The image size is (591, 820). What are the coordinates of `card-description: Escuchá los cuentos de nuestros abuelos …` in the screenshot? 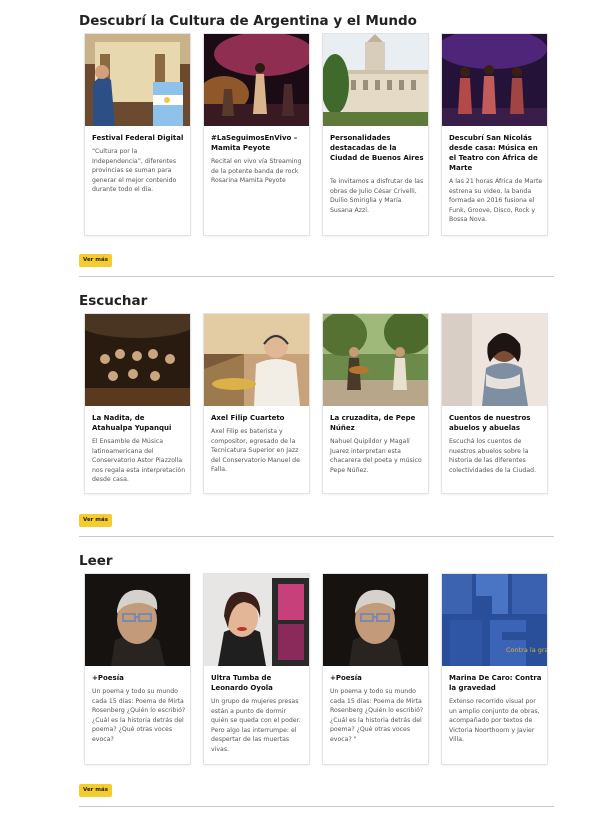 It's located at (493, 456).